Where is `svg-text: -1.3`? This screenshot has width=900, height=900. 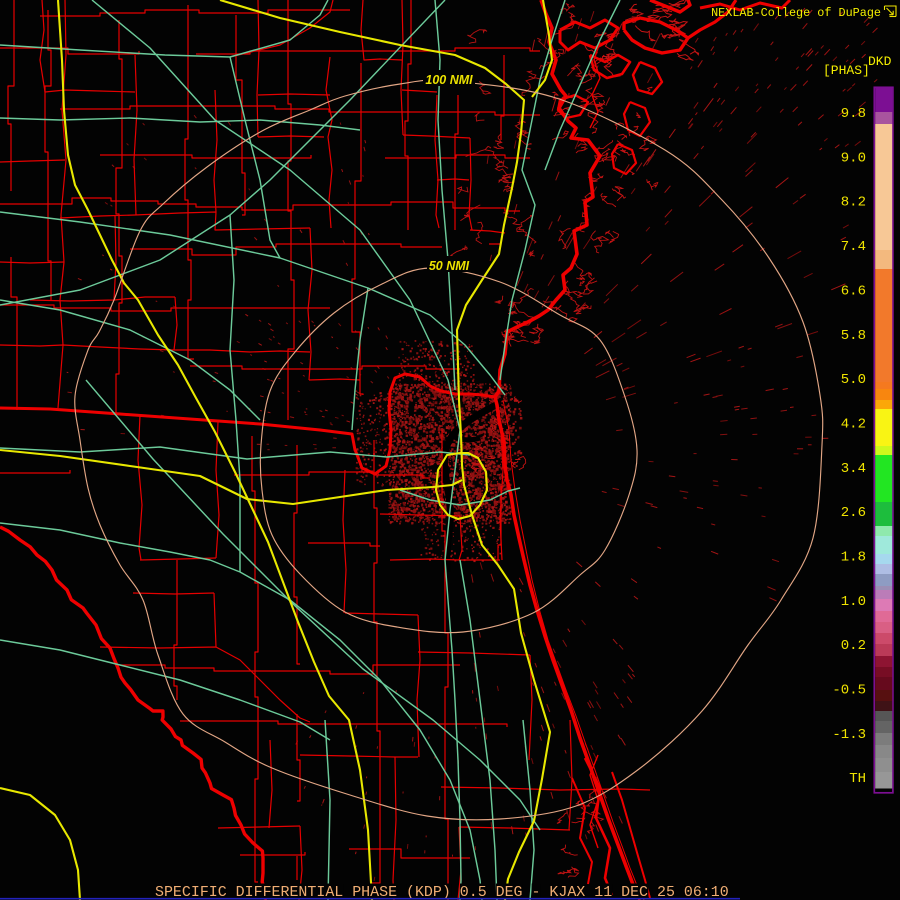 svg-text: -1.3 is located at coordinates (849, 735).